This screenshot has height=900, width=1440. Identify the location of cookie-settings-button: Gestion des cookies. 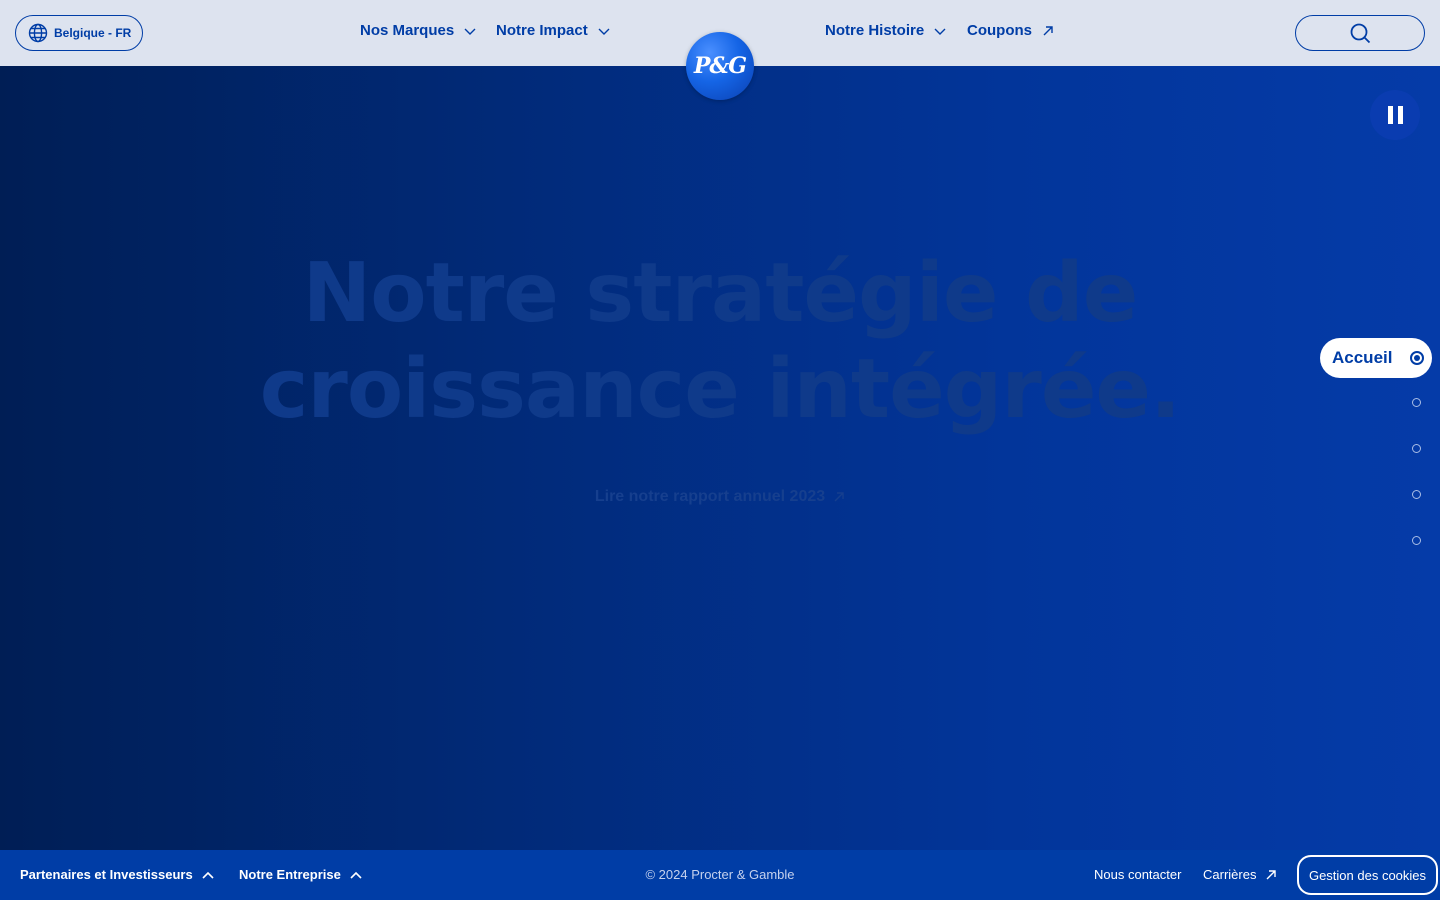
(1367, 875).